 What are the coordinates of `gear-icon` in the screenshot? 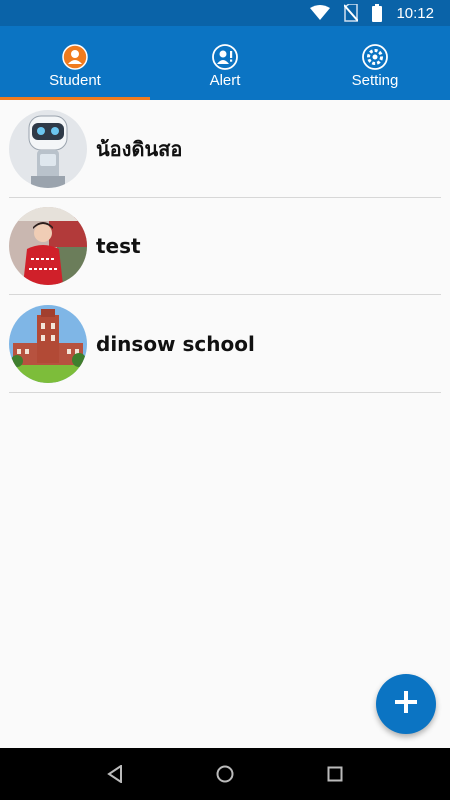 It's located at (375, 57).